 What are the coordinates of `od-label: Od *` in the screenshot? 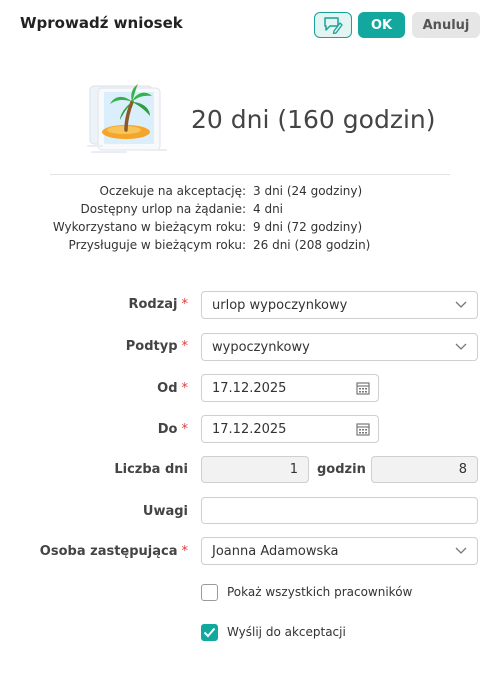 It's located at (172, 388).